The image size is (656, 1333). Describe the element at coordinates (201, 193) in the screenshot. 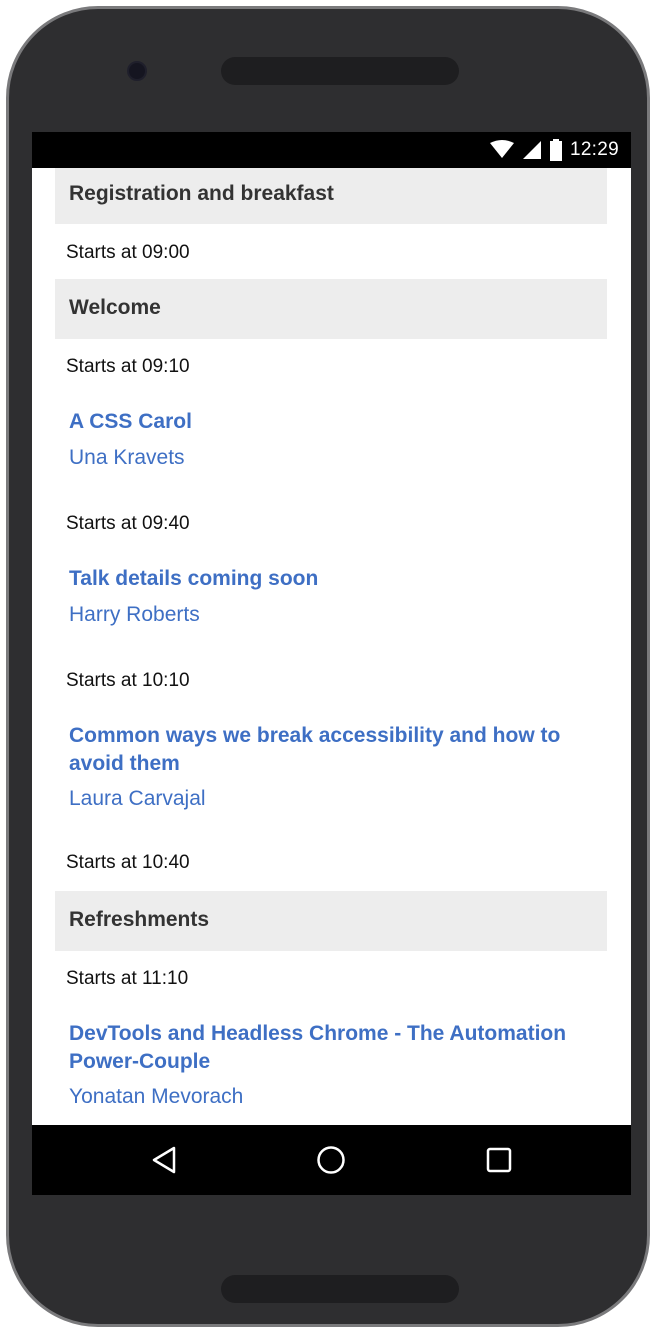

I see `section-title: Registration and breakfast` at that location.